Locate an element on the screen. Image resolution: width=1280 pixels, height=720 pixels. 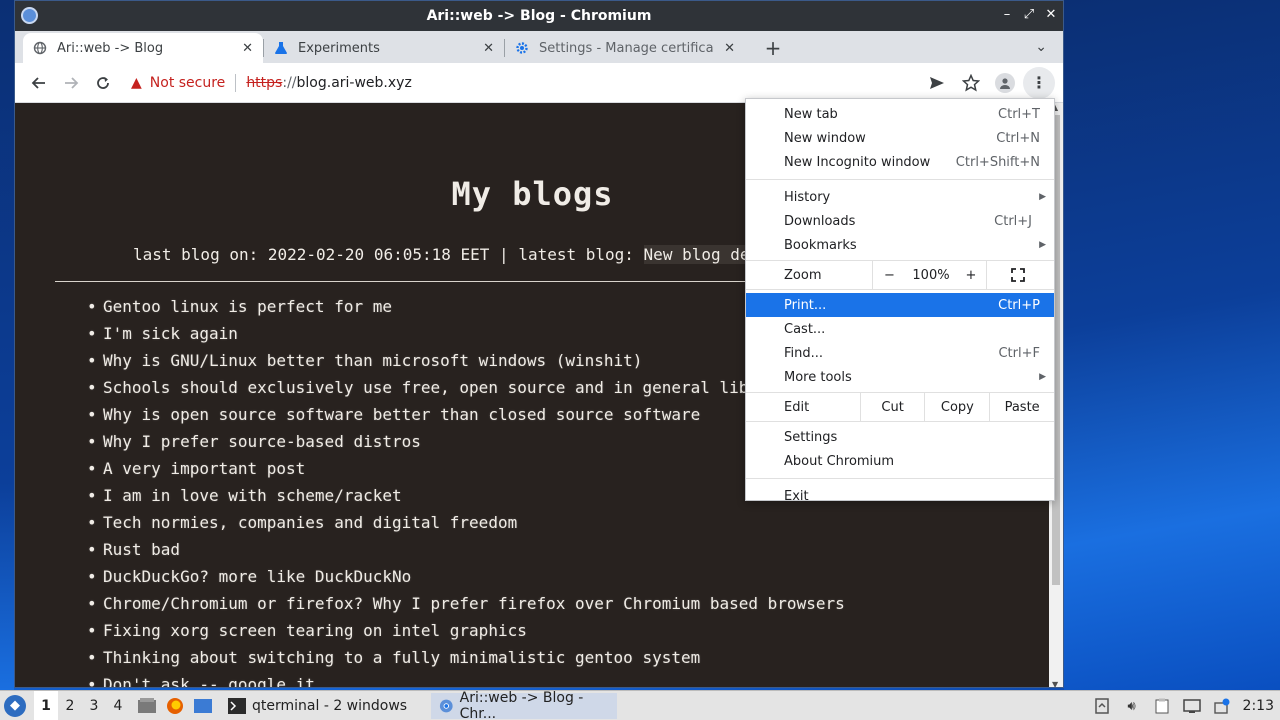
network-icon is located at coordinates (1191, 706).